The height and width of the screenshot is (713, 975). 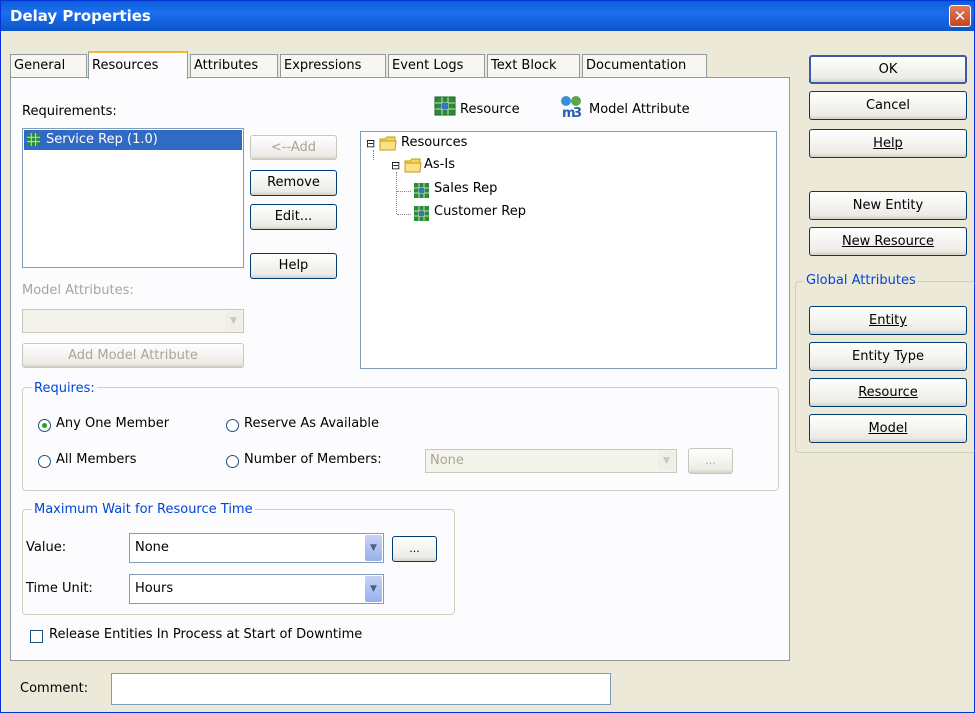 What do you see at coordinates (861, 280) in the screenshot?
I see `global-attributes-title: Global Attributes` at bounding box center [861, 280].